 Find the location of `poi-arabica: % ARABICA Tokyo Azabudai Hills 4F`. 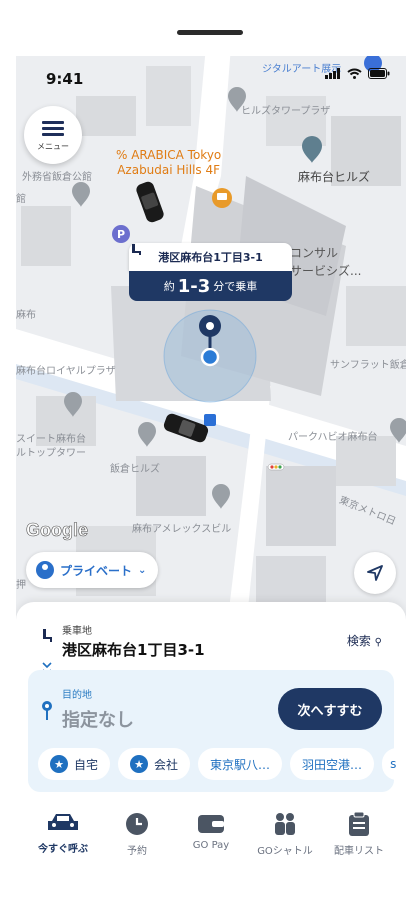

poi-arabica: % ARABICA Tokyo Azabudai Hills 4F is located at coordinates (168, 163).